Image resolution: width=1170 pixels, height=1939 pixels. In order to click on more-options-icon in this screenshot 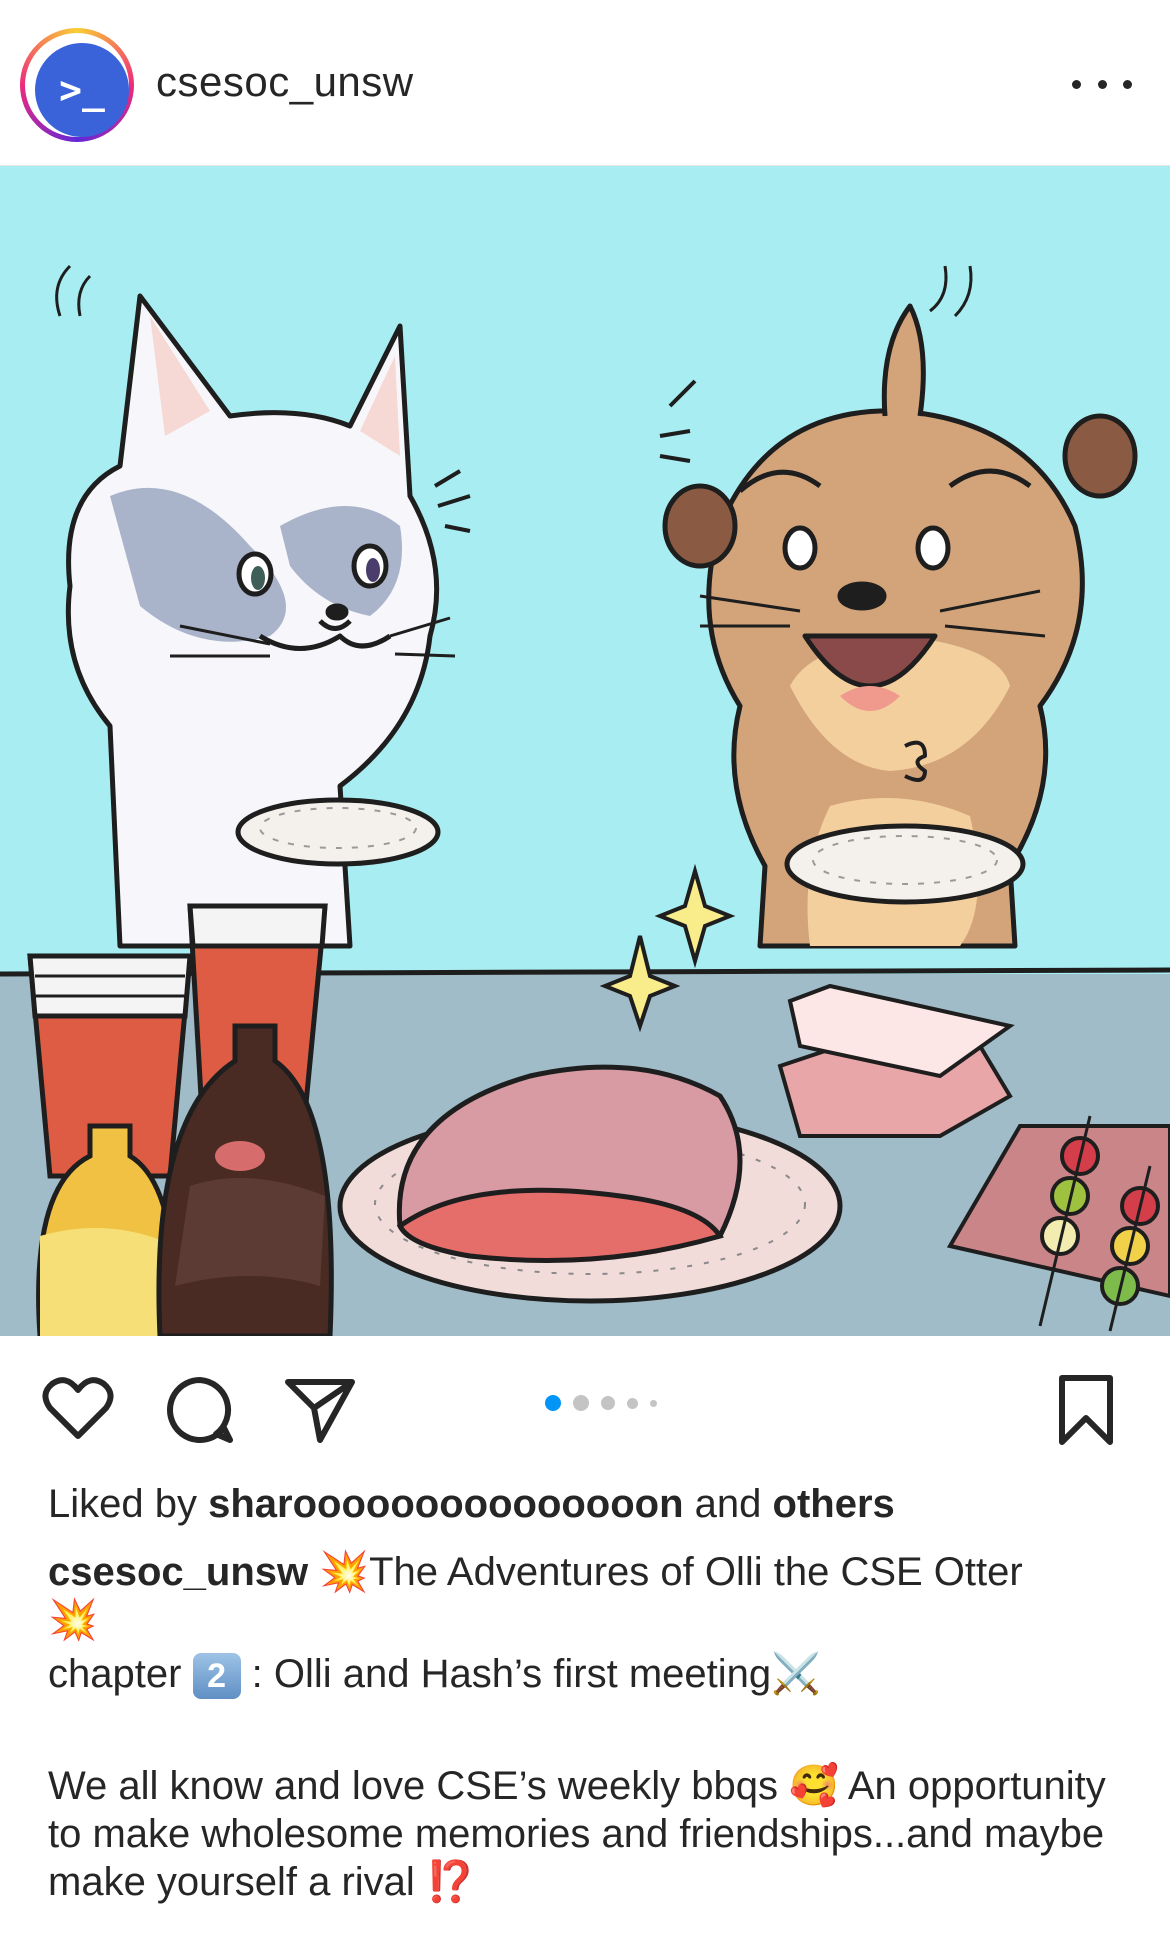, I will do `click(1102, 84)`.